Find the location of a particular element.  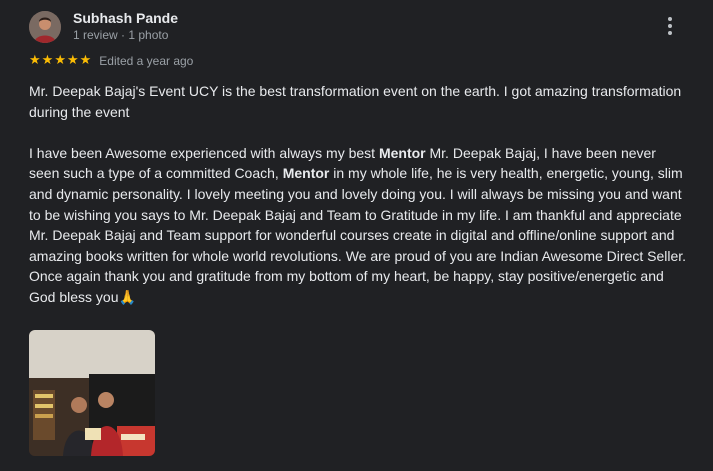

rating-row: ★ ★ ★ ★ ★ Edited a year ago is located at coordinates (111, 61).